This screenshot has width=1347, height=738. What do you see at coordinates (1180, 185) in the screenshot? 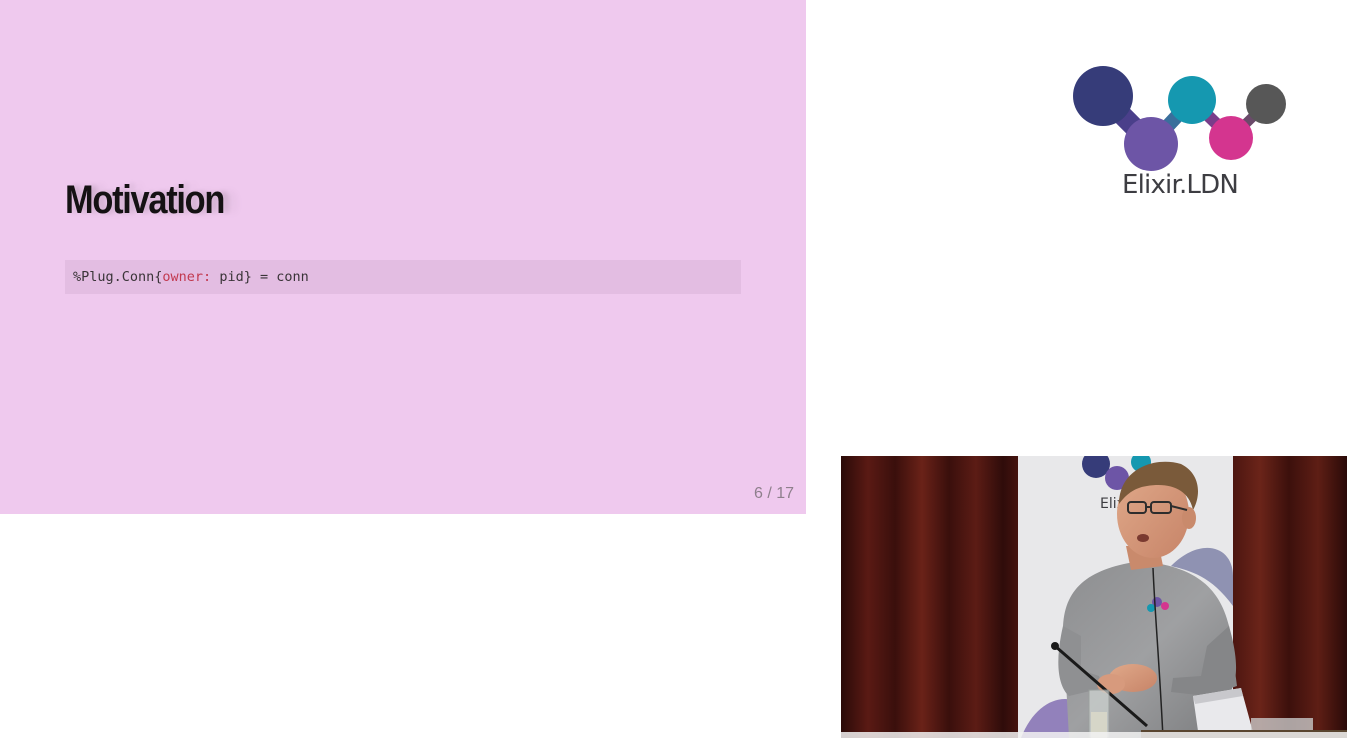
I see `logo-wordmark: Elixir.LDN` at bounding box center [1180, 185].